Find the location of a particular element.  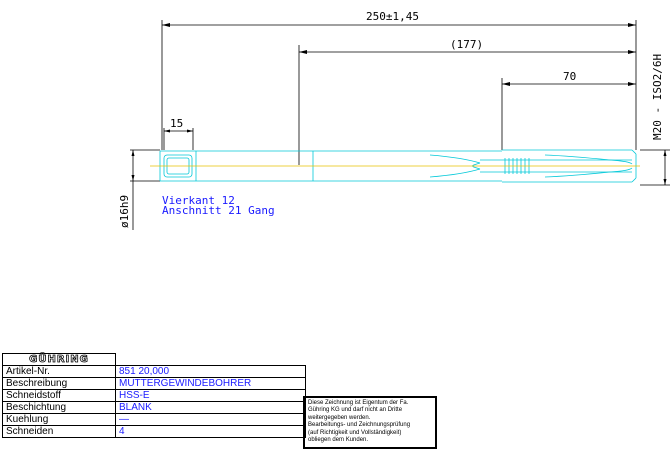

note-line: Gühring KG und darf nicht an Dritte is located at coordinates (355, 410).